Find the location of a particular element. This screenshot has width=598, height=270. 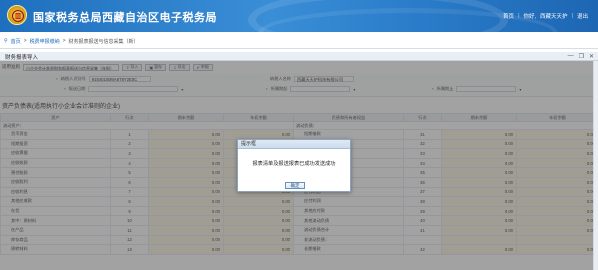

tax-emblem-icon is located at coordinates (17, 15).